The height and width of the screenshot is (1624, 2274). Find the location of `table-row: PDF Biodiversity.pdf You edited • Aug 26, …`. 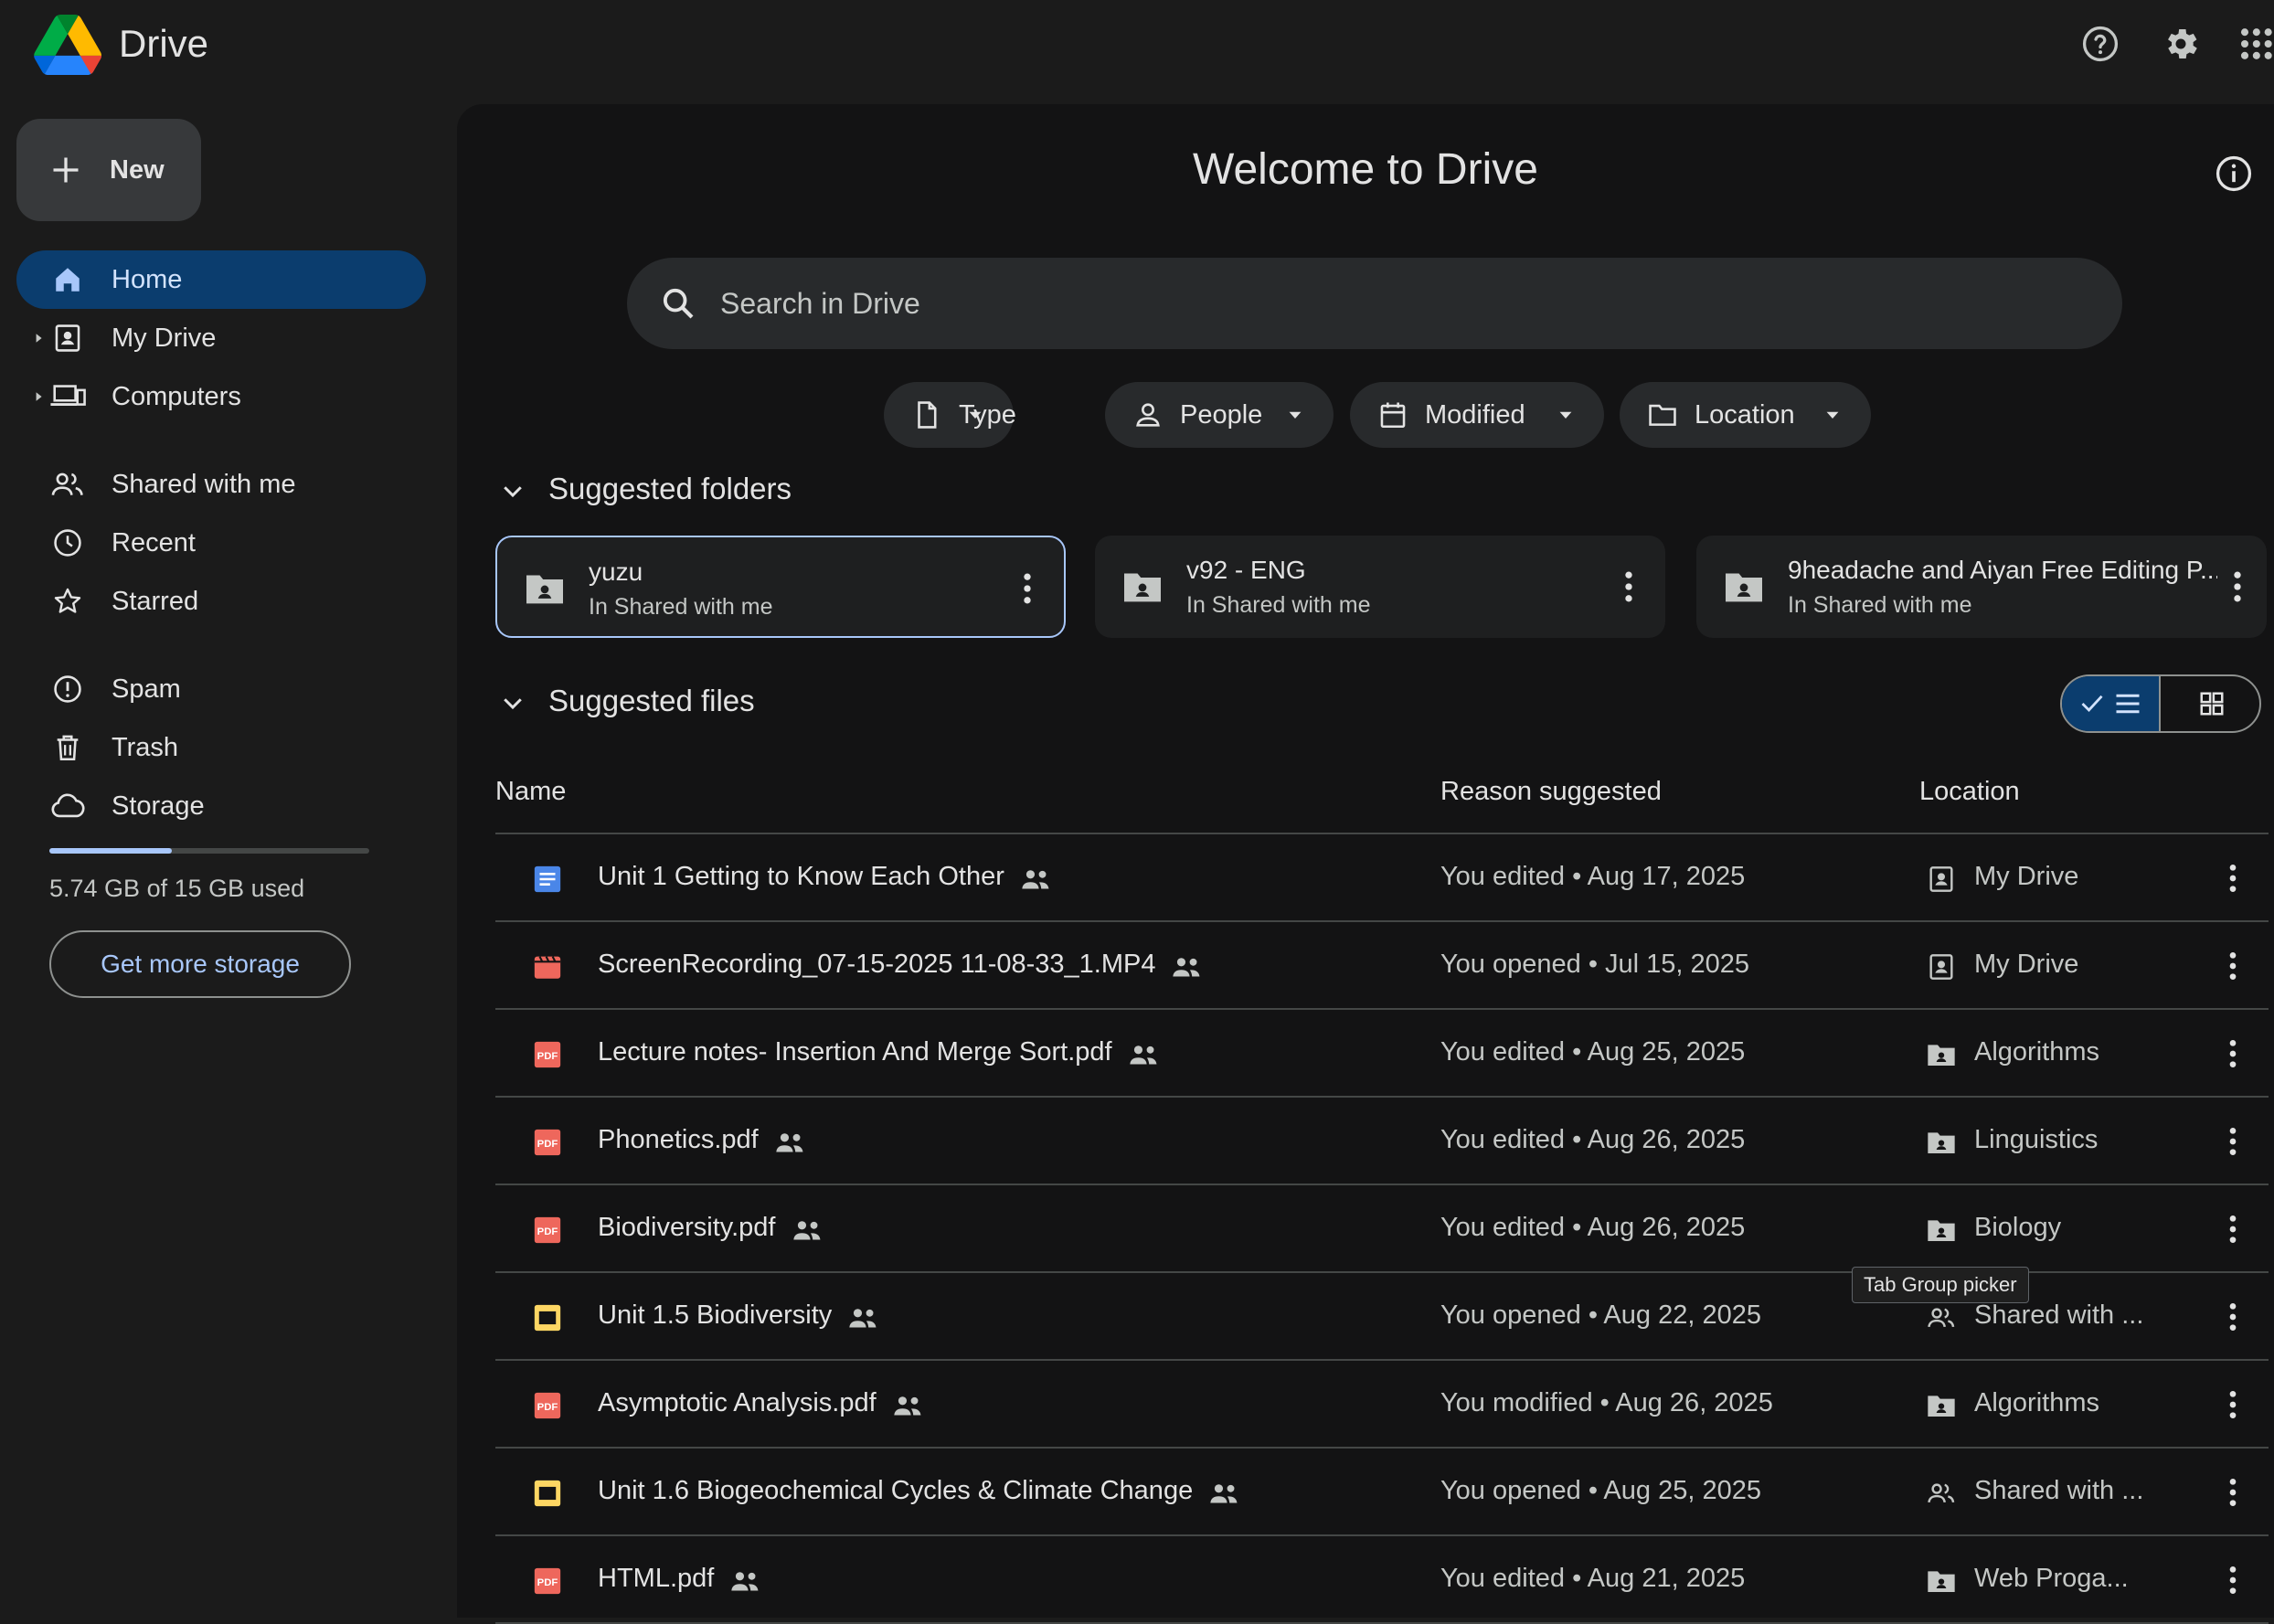

table-row: PDF Biodiversity.pdf You edited • Aug 26, … is located at coordinates (1382, 1229).